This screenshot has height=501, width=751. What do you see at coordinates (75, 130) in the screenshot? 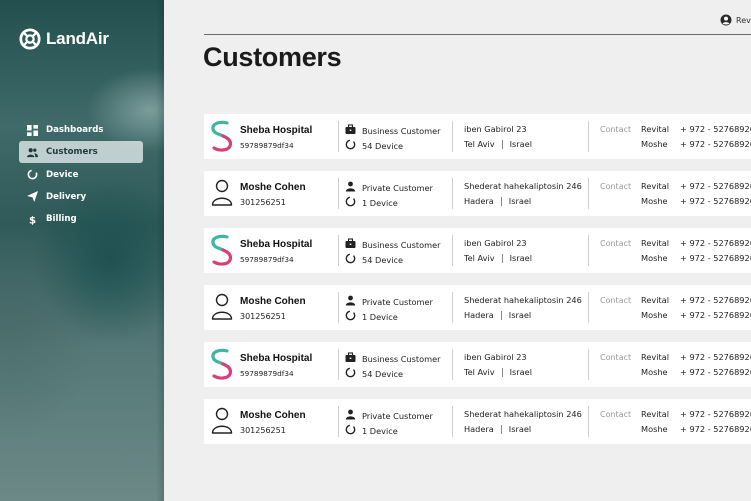
I see `sidebar-item-label: Dashboards` at bounding box center [75, 130].